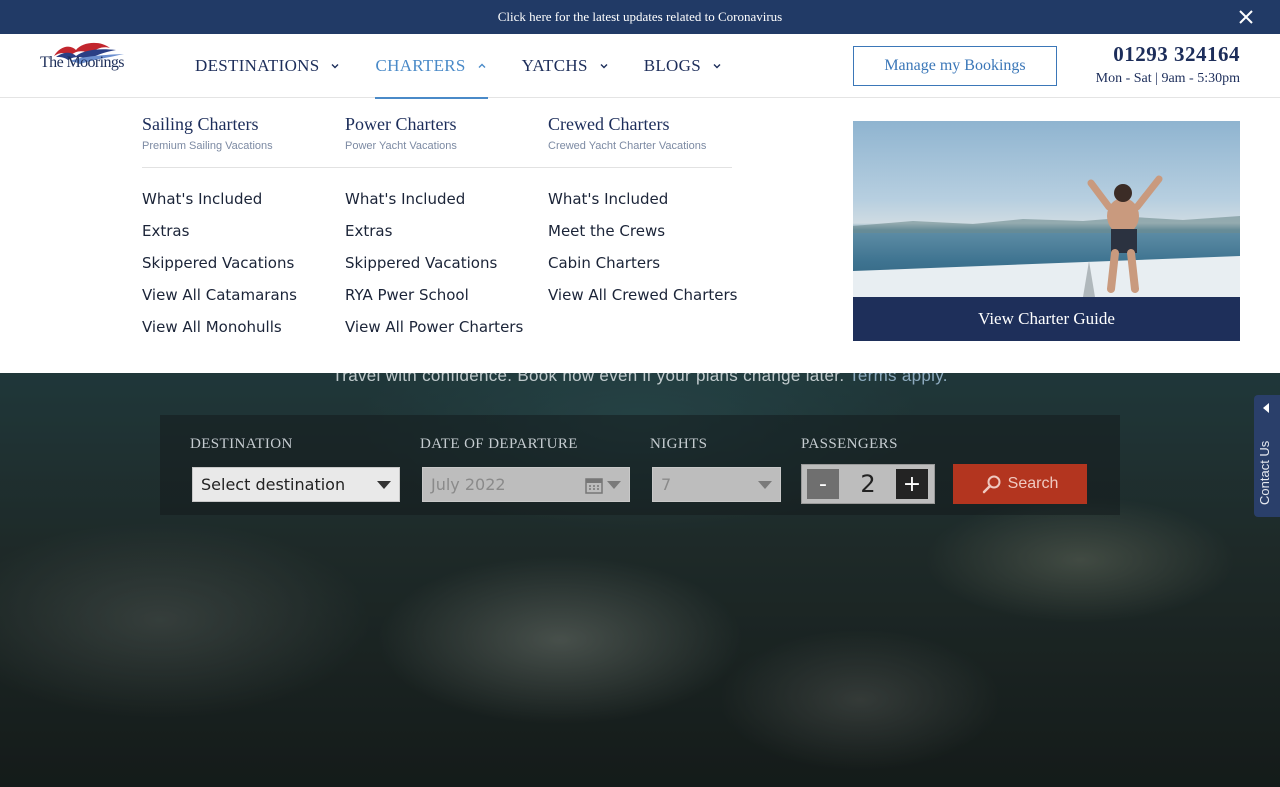 The height and width of the screenshot is (787, 1280). I want to click on charter-guide-promo: View Charter Guide, so click(1046, 231).